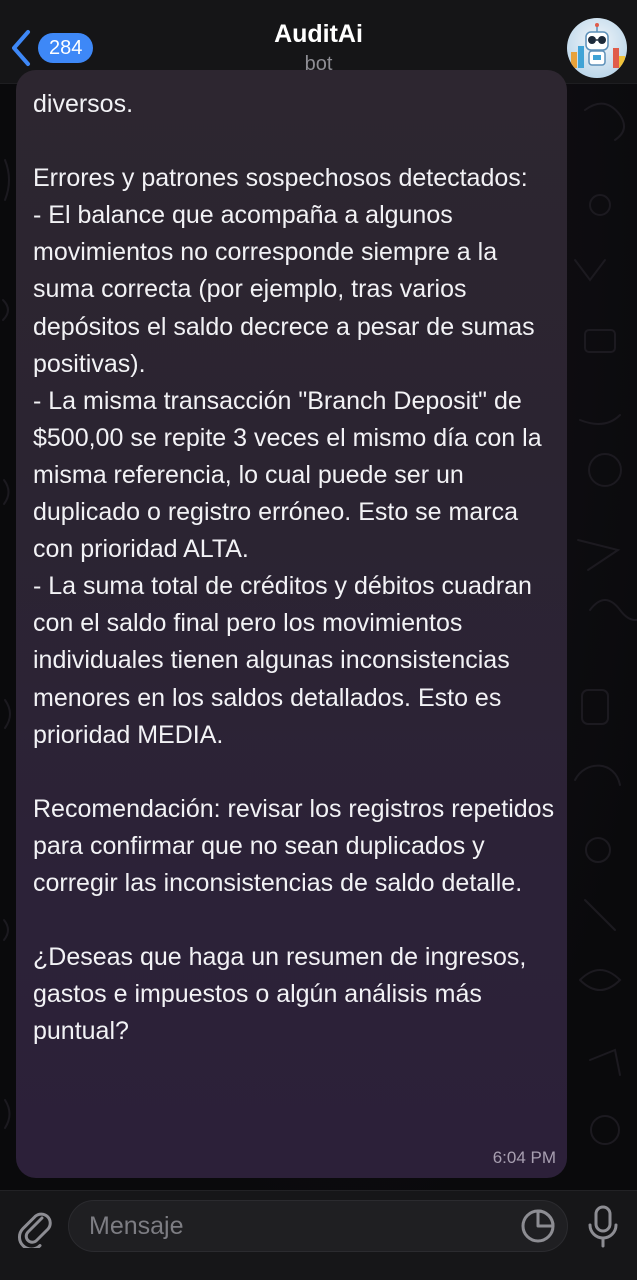 This screenshot has width=637, height=1280. I want to click on robot-avatar-icon, so click(597, 48).